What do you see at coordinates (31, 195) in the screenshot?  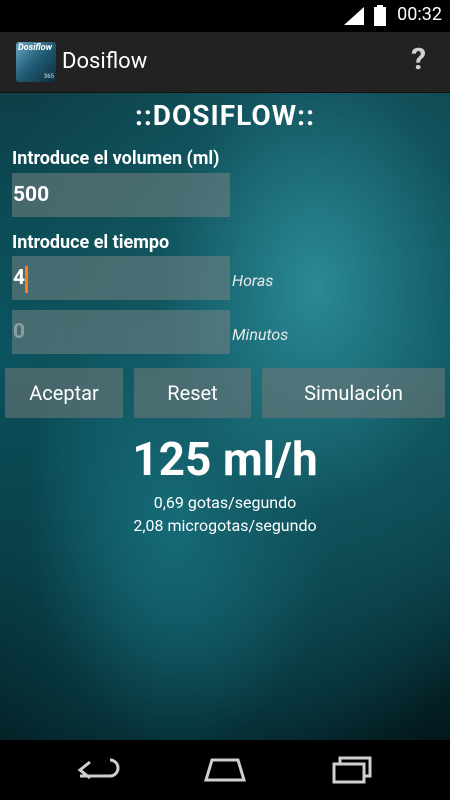 I see `volume-input-value: 500` at bounding box center [31, 195].